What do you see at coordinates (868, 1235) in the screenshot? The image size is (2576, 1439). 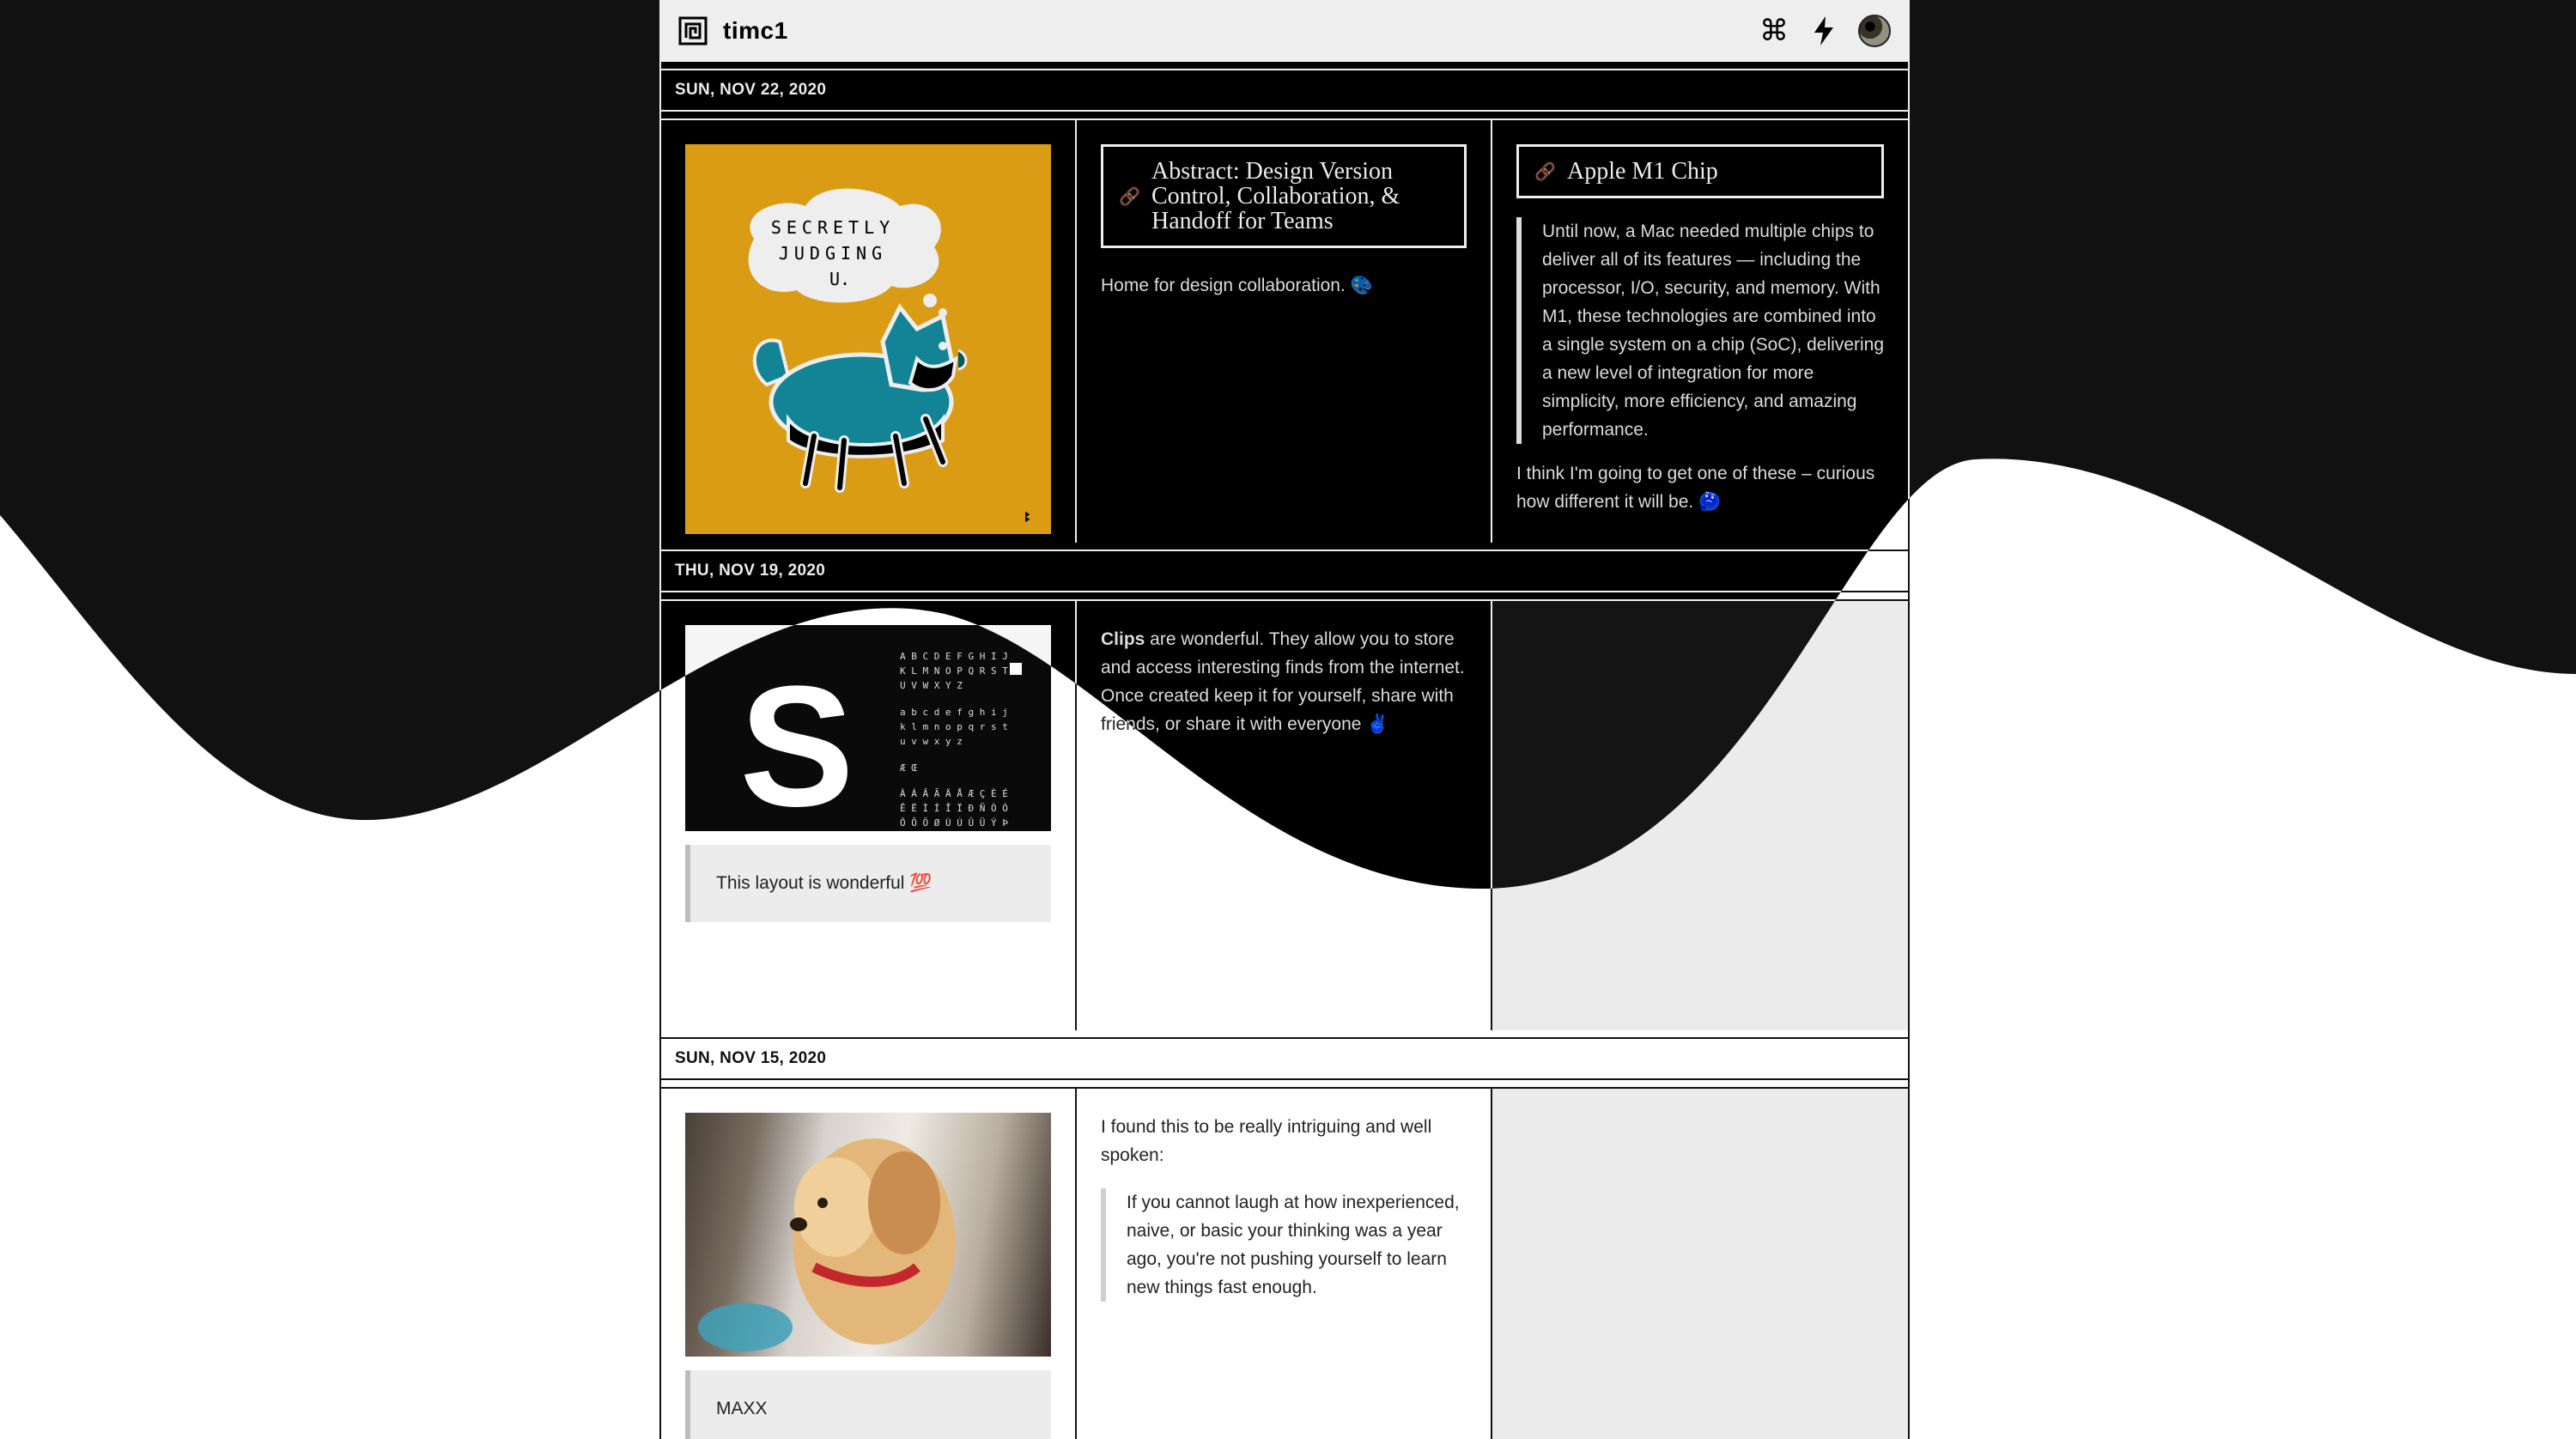 I see `puppy-photo-image` at bounding box center [868, 1235].